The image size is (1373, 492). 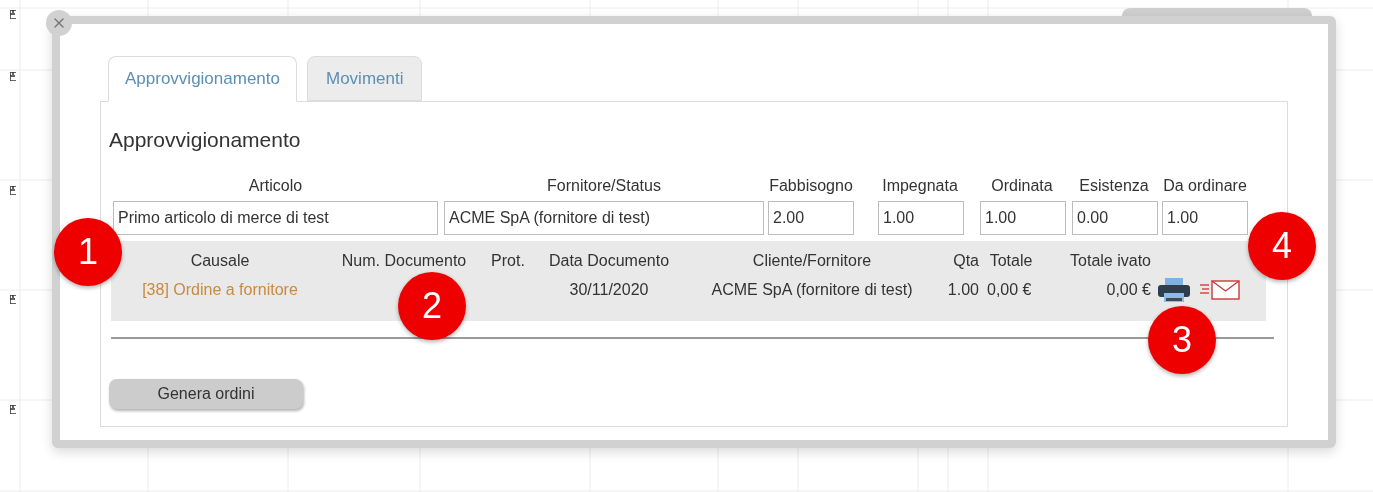 I want to click on column-header: Causale, so click(x=220, y=260).